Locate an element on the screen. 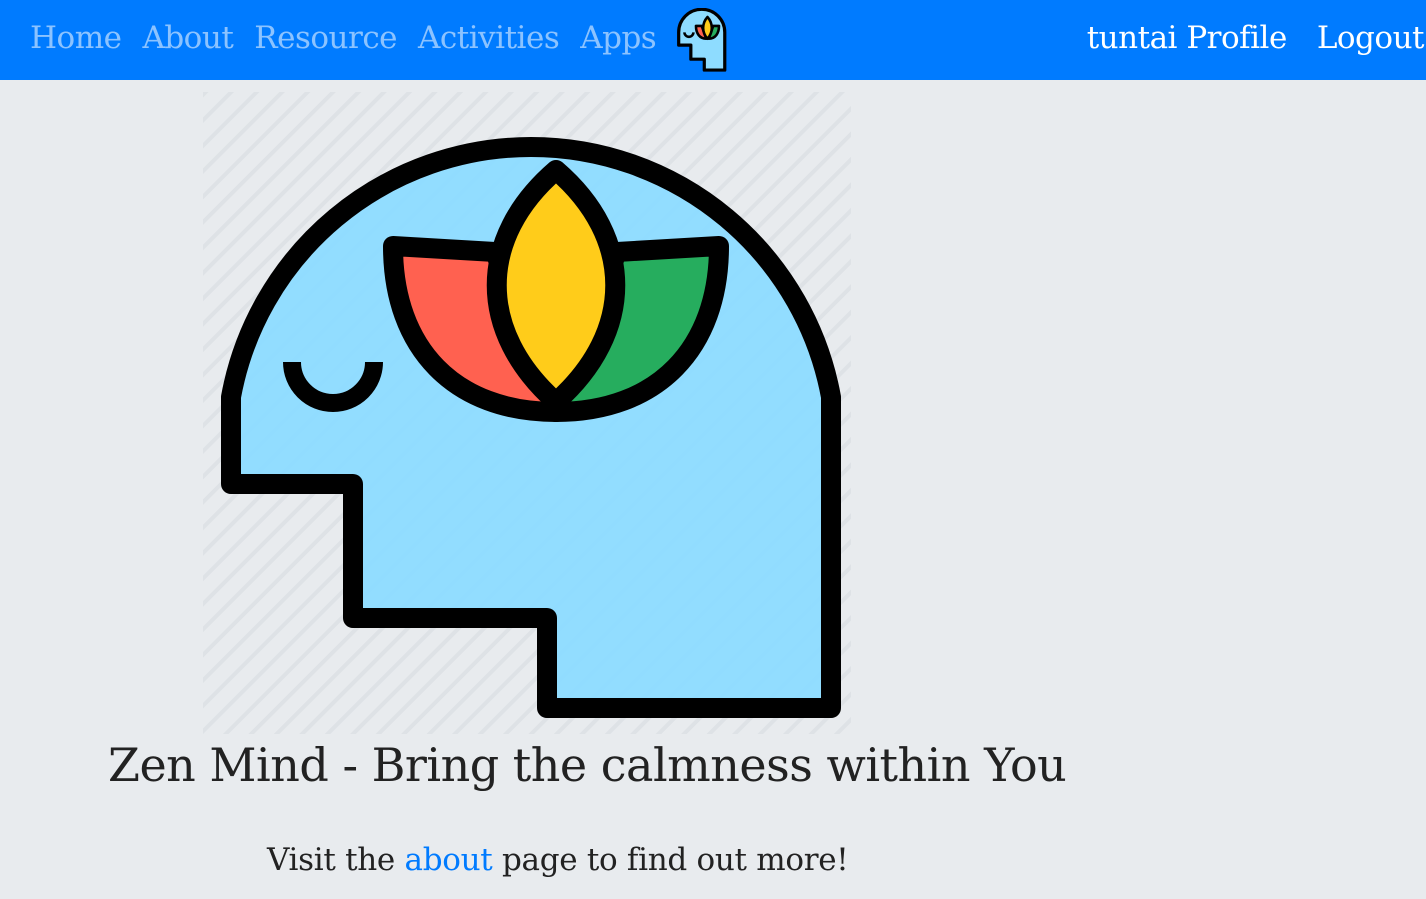 Image resolution: width=1426 pixels, height=899 pixels. about-link: about is located at coordinates (449, 860).